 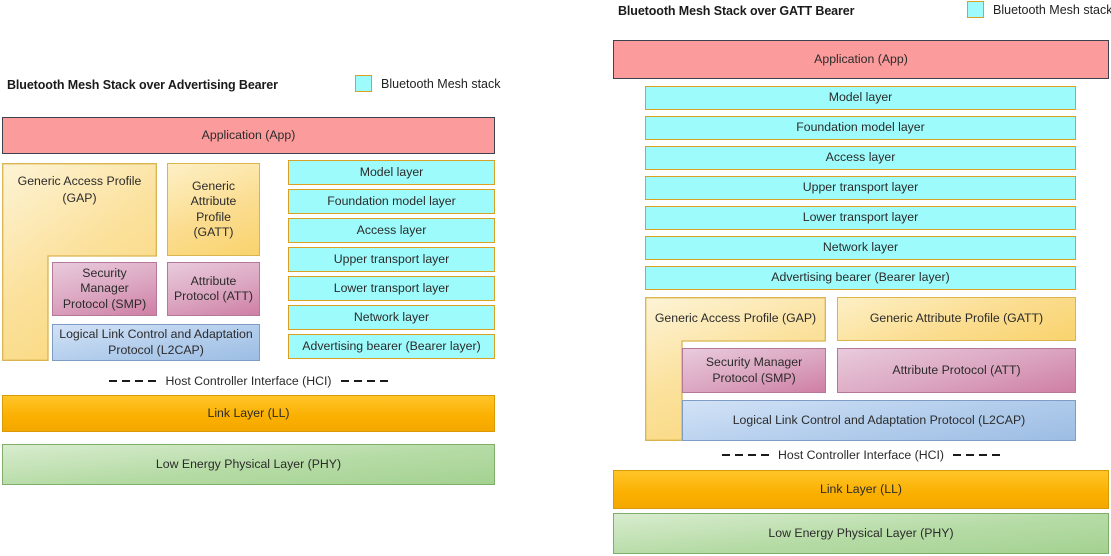 I want to click on right-hci-label: Host Controller Interface (HCI), so click(x=861, y=455).